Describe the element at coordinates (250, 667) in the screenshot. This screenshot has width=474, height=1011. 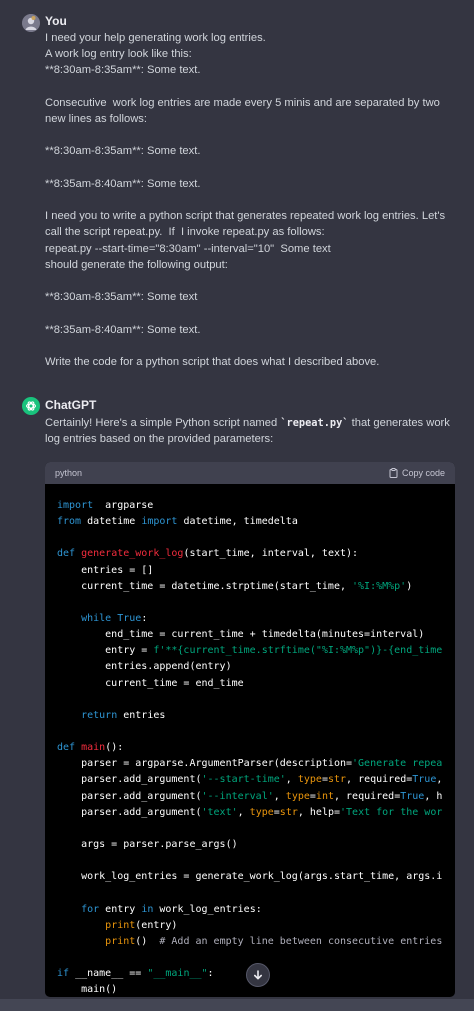
I see `code-line: entries.append(entry)` at that location.